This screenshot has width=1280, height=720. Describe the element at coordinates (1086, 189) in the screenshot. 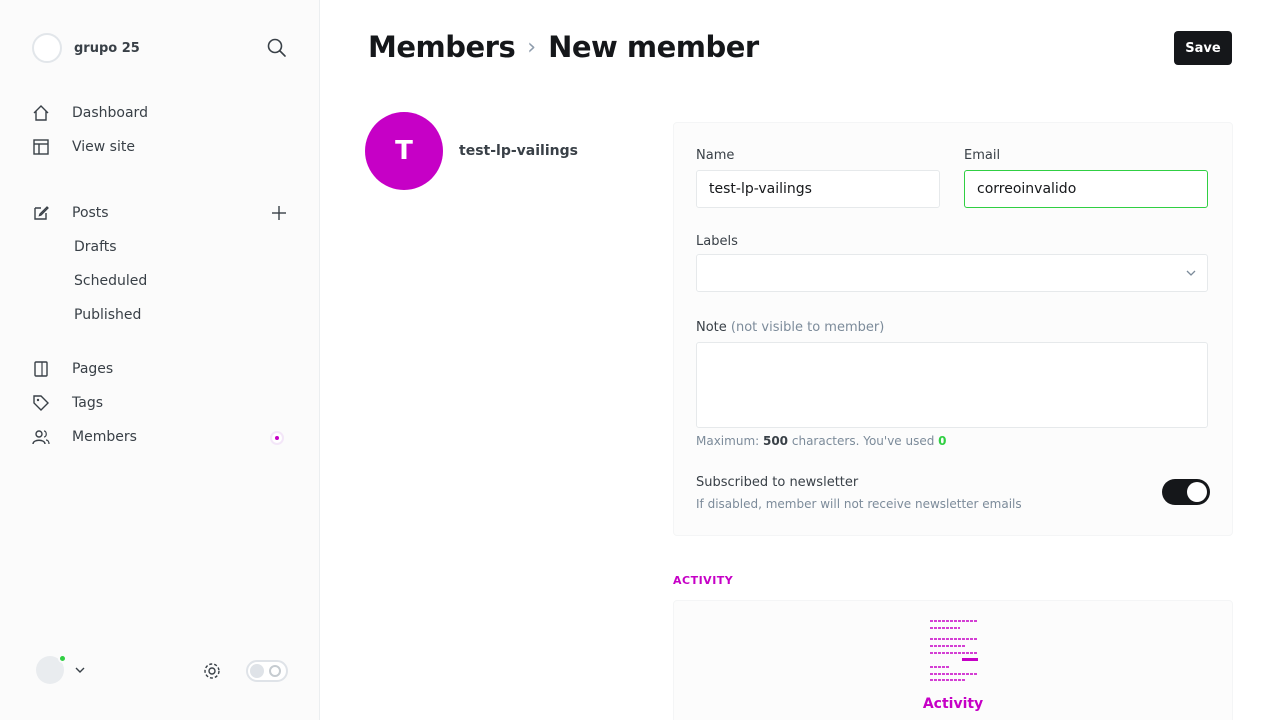

I see `email-field` at that location.